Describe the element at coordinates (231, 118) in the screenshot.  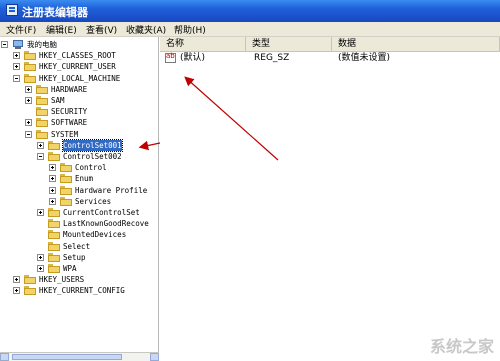
I see `arrow-to-default-value` at that location.